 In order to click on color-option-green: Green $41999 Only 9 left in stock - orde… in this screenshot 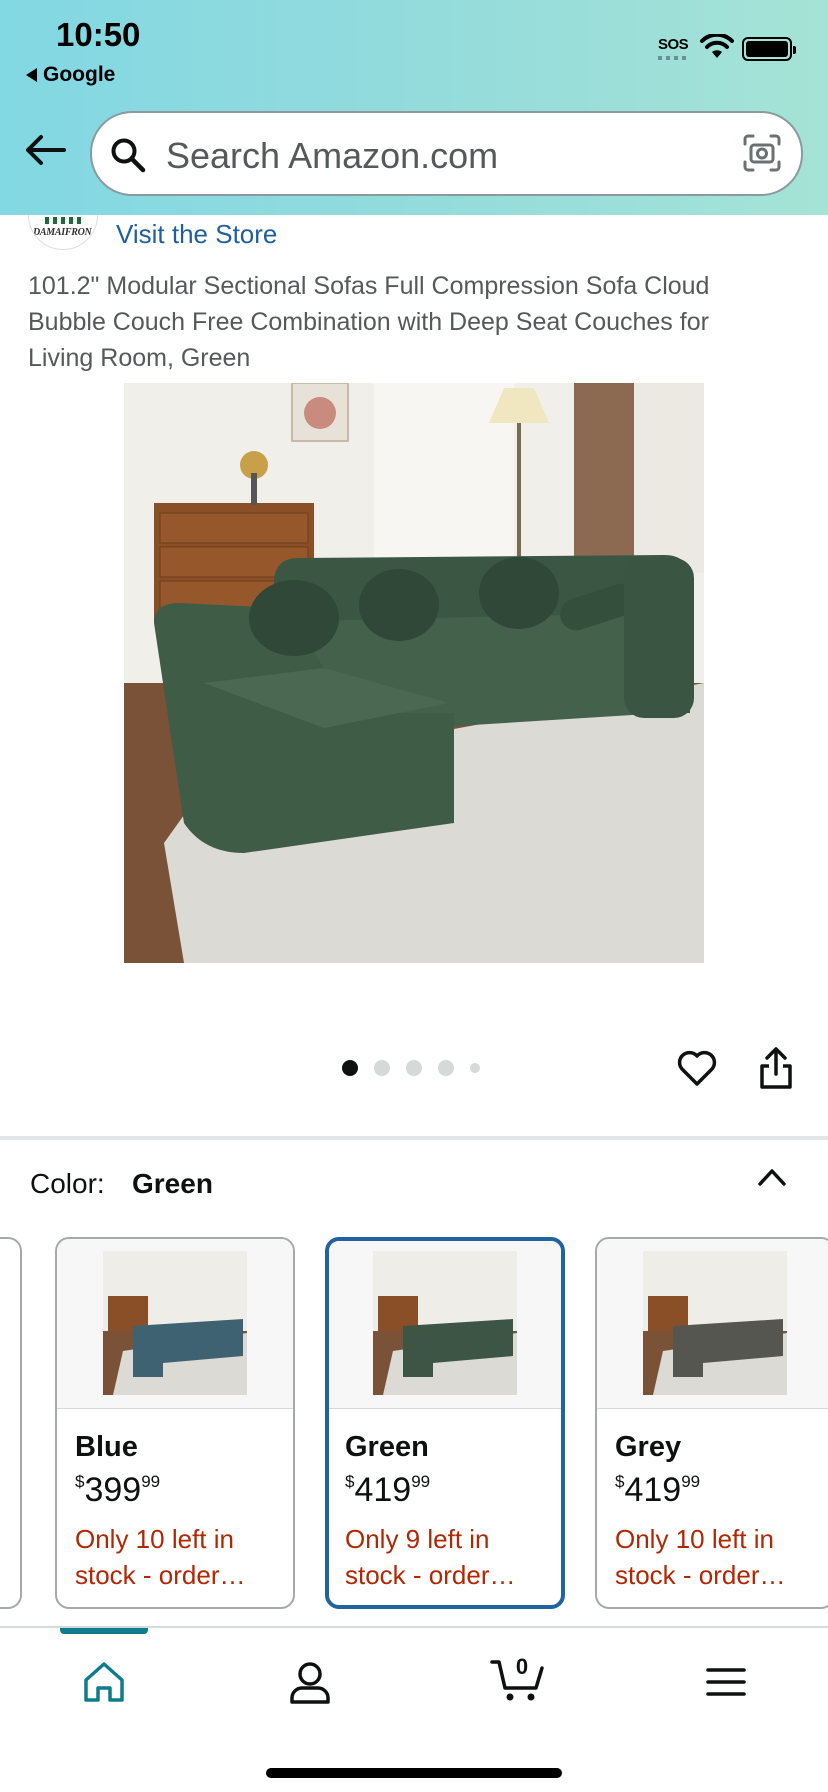, I will do `click(445, 1423)`.